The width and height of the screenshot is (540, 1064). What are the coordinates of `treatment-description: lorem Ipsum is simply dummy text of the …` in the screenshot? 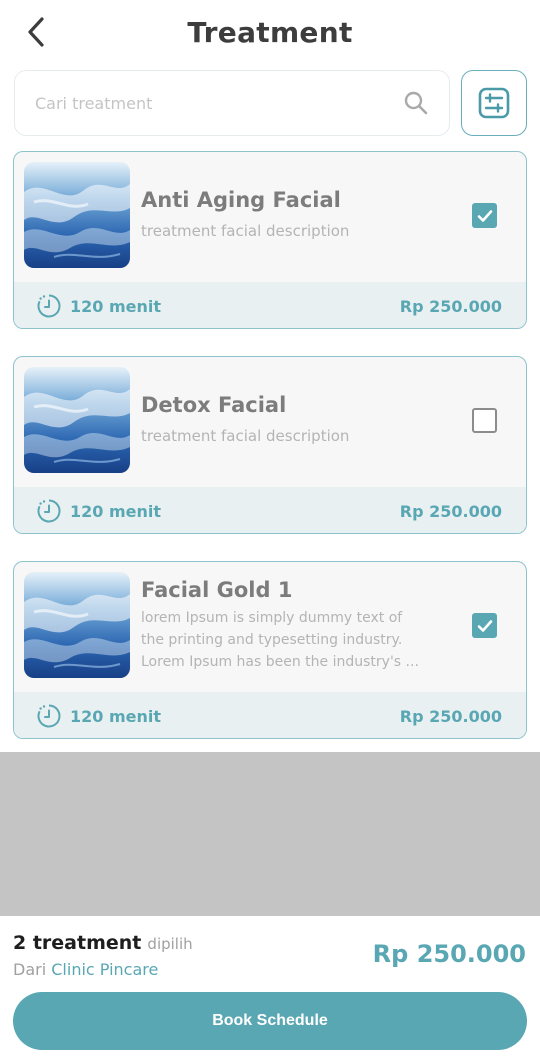 It's located at (301, 640).